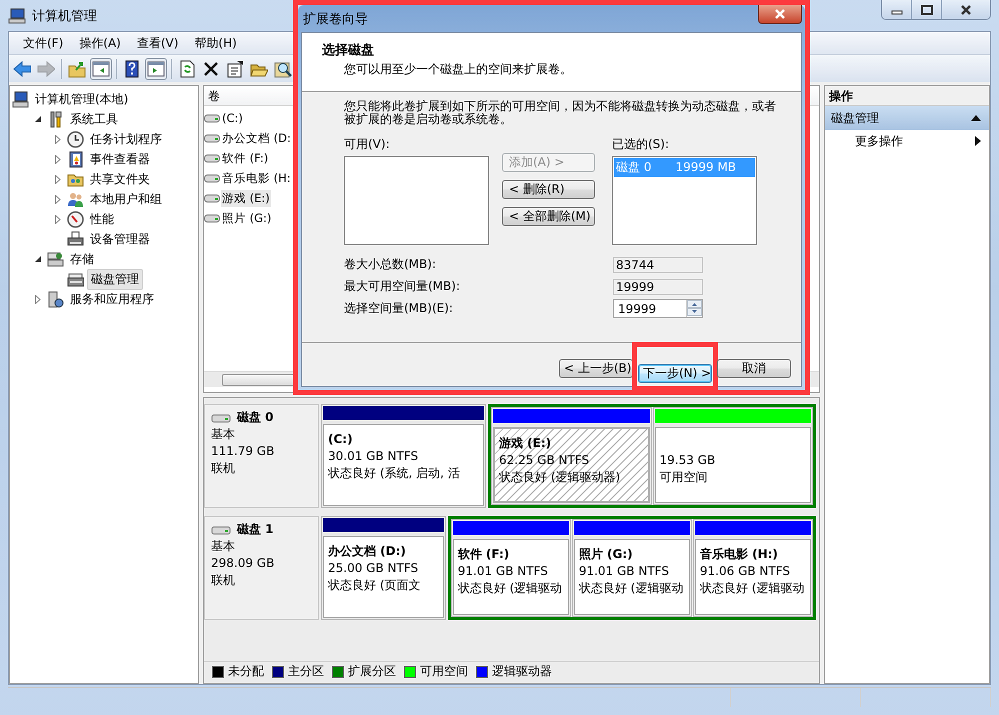 The height and width of the screenshot is (715, 999). What do you see at coordinates (511, 588) in the screenshot?
I see `partition-status: 状态良好 (逻辑驱动` at bounding box center [511, 588].